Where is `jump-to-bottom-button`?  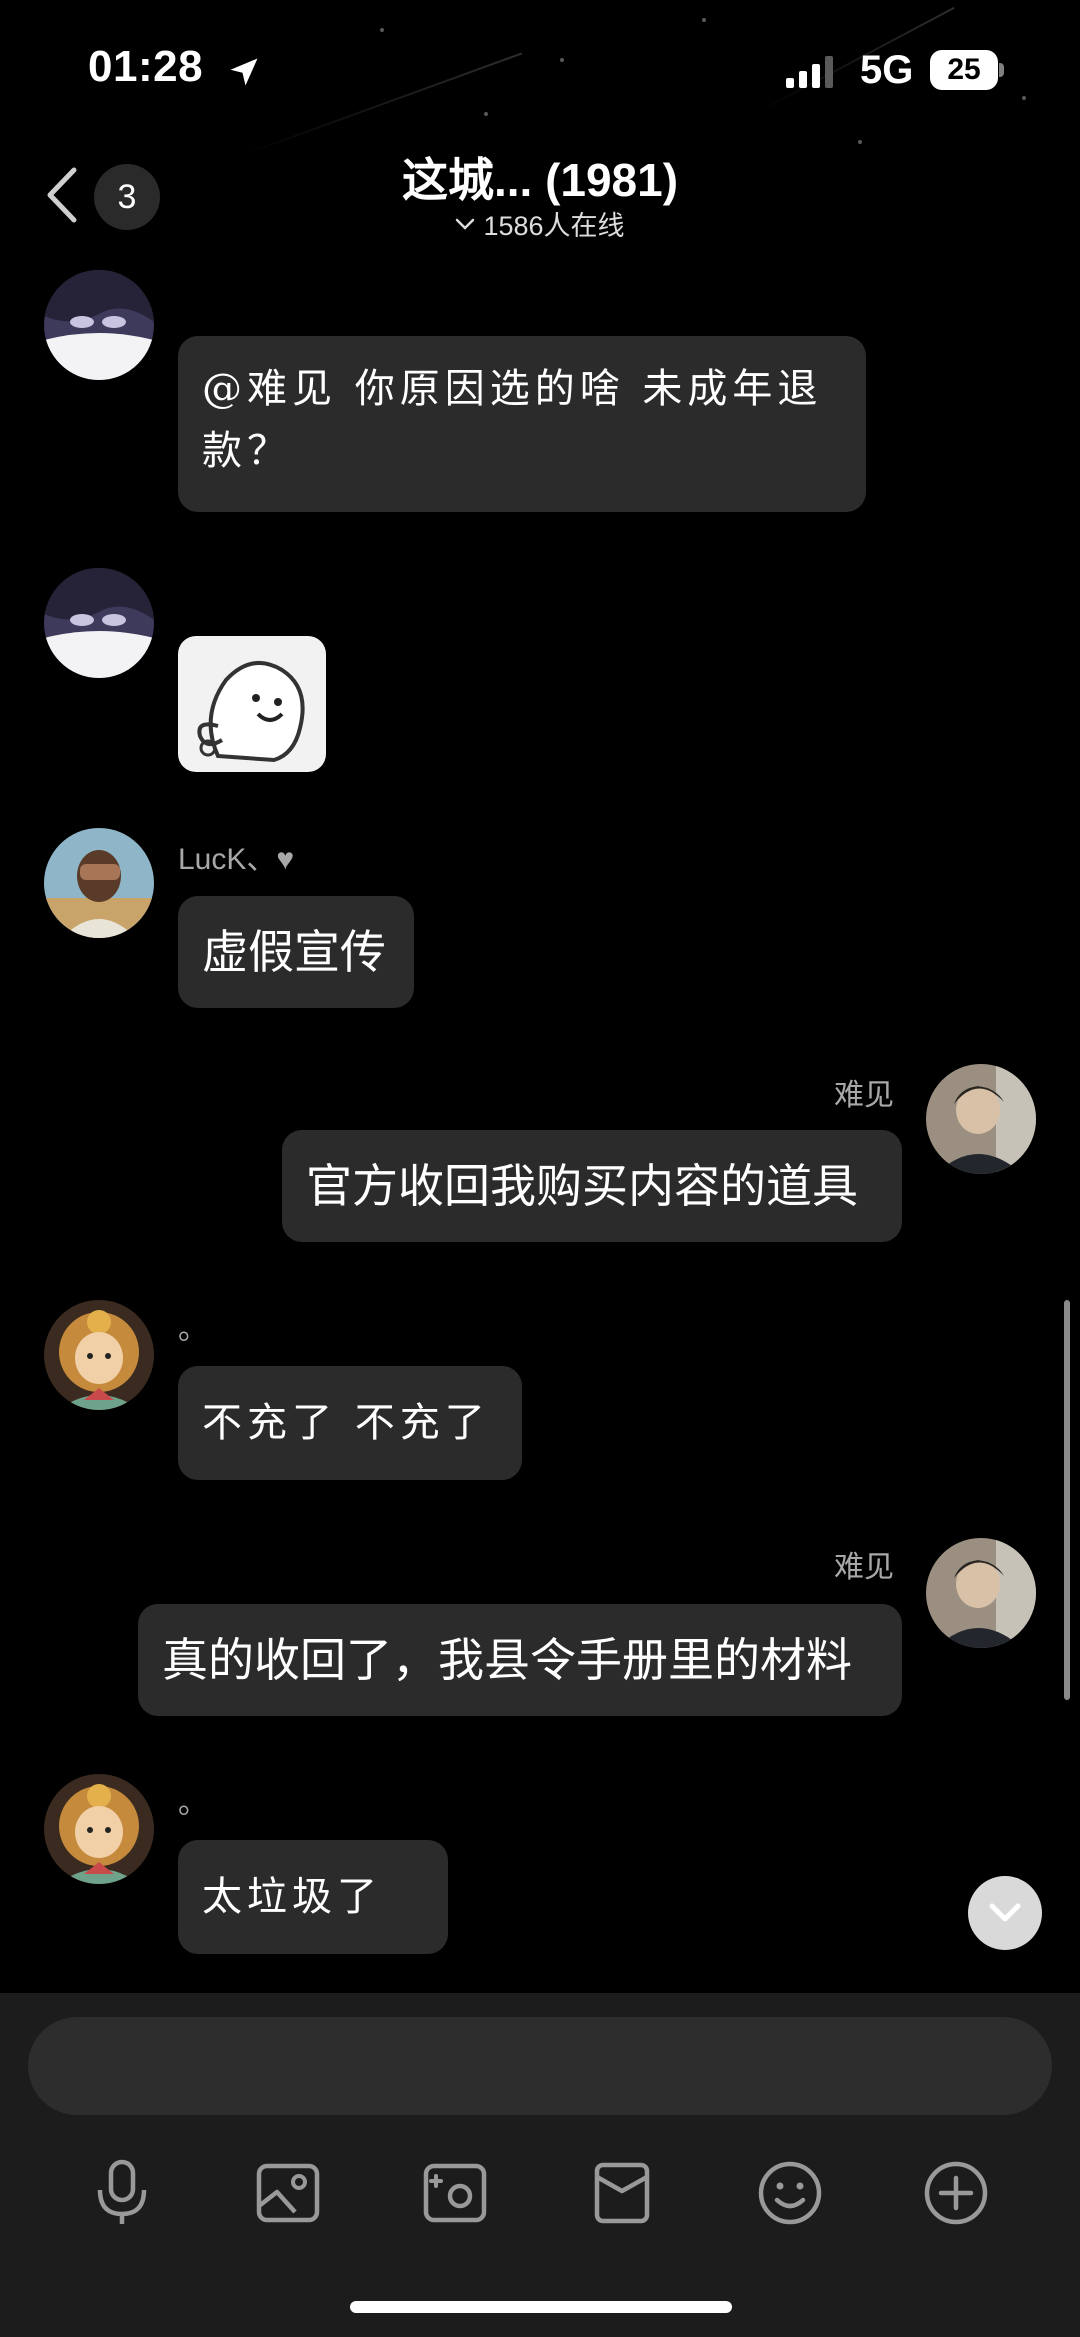
jump-to-bottom-button is located at coordinates (1005, 1913).